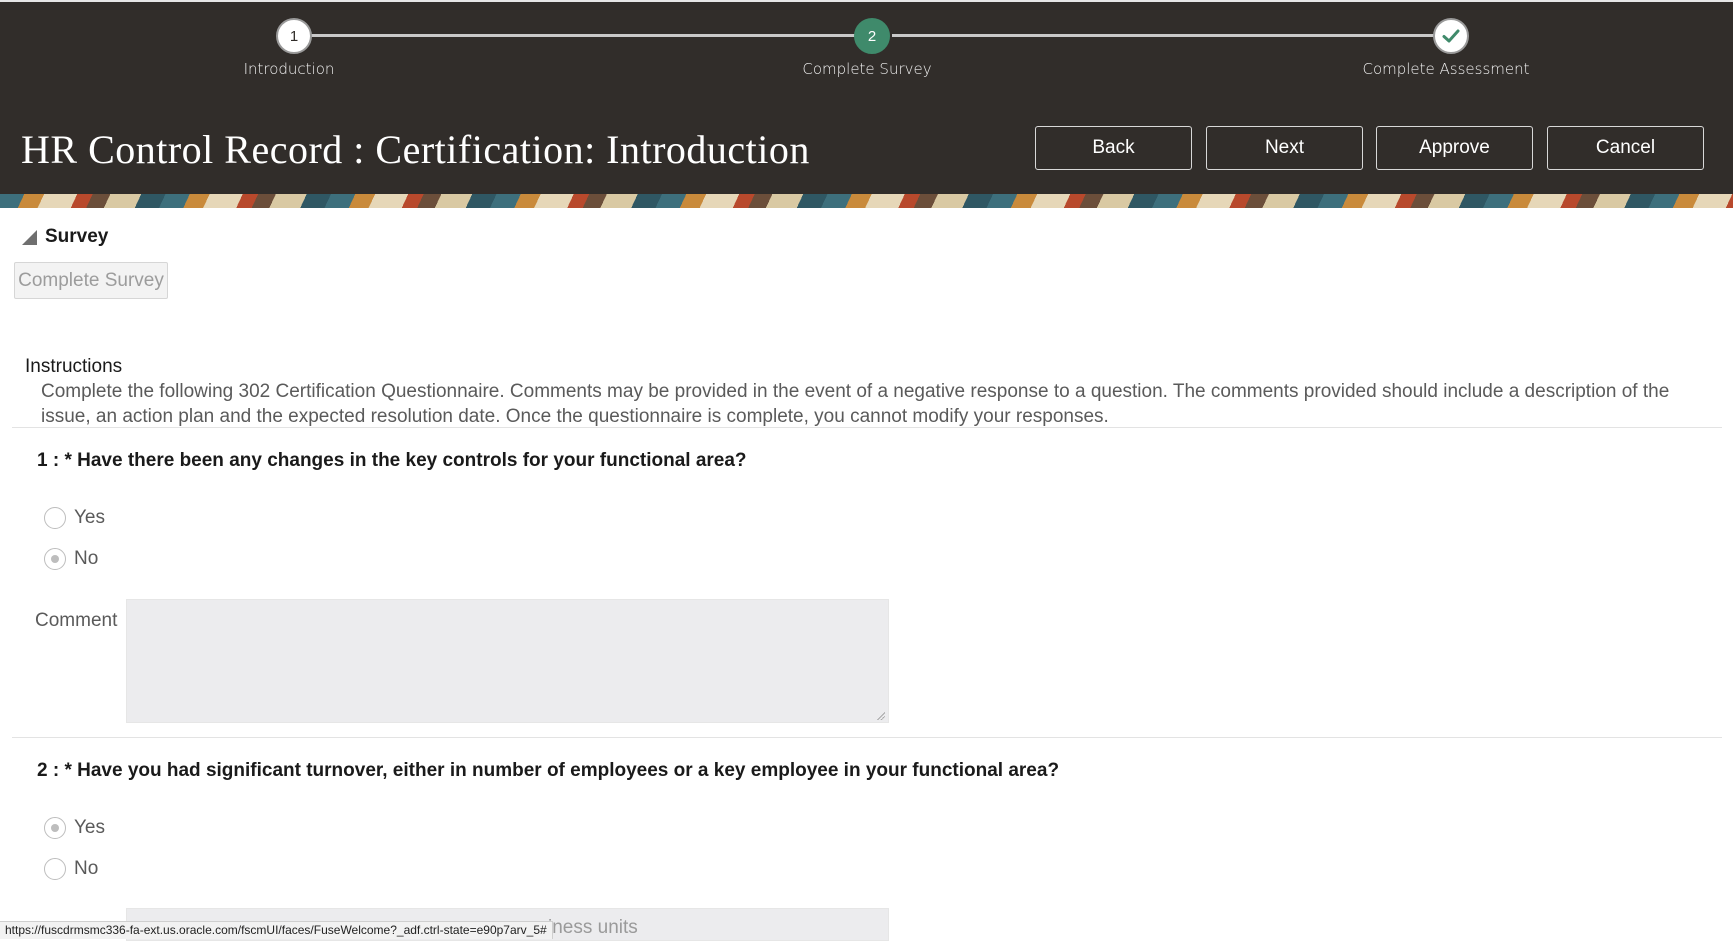  What do you see at coordinates (593, 927) in the screenshot?
I see `partial-text: iness units` at bounding box center [593, 927].